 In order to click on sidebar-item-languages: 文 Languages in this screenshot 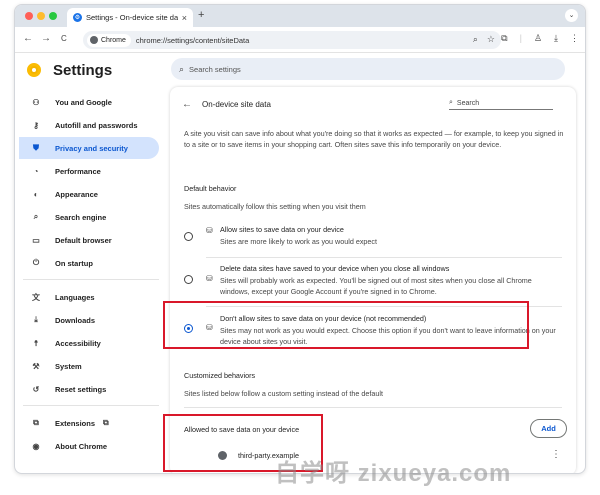, I will do `click(89, 297)`.